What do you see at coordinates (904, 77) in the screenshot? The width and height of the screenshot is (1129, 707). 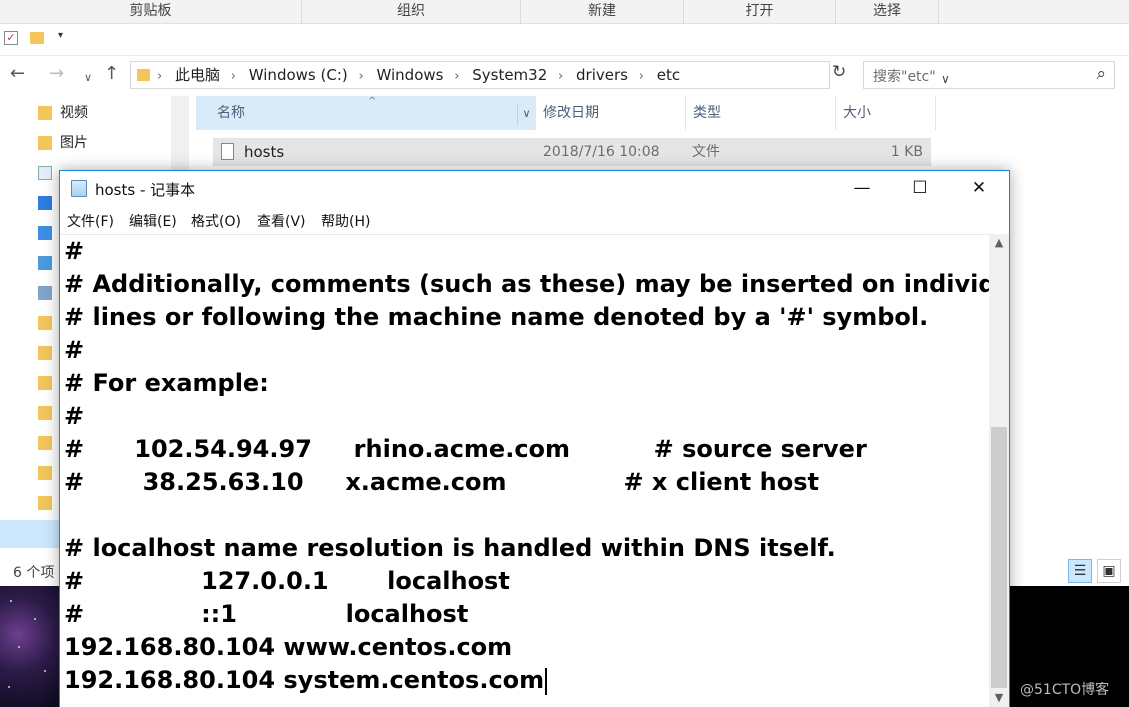 I see `search-placeholder: 搜索"etc"` at bounding box center [904, 77].